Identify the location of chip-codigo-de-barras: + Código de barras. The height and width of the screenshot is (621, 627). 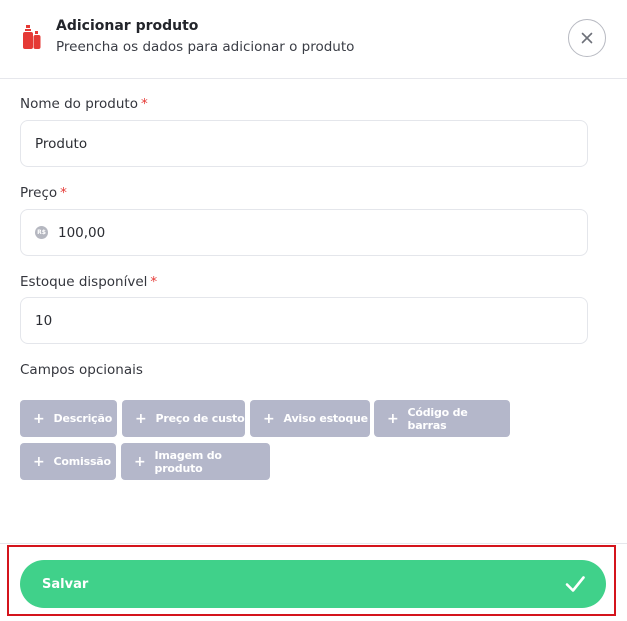
(442, 418).